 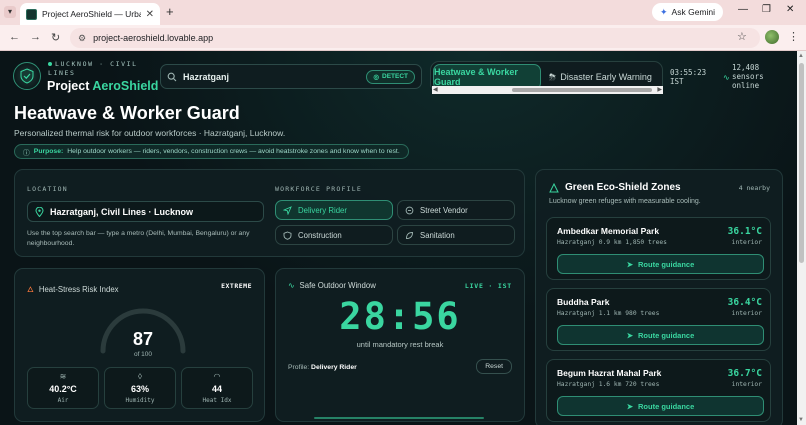 What do you see at coordinates (82, 38) in the screenshot?
I see `site-info-icon: ⚙` at bounding box center [82, 38].